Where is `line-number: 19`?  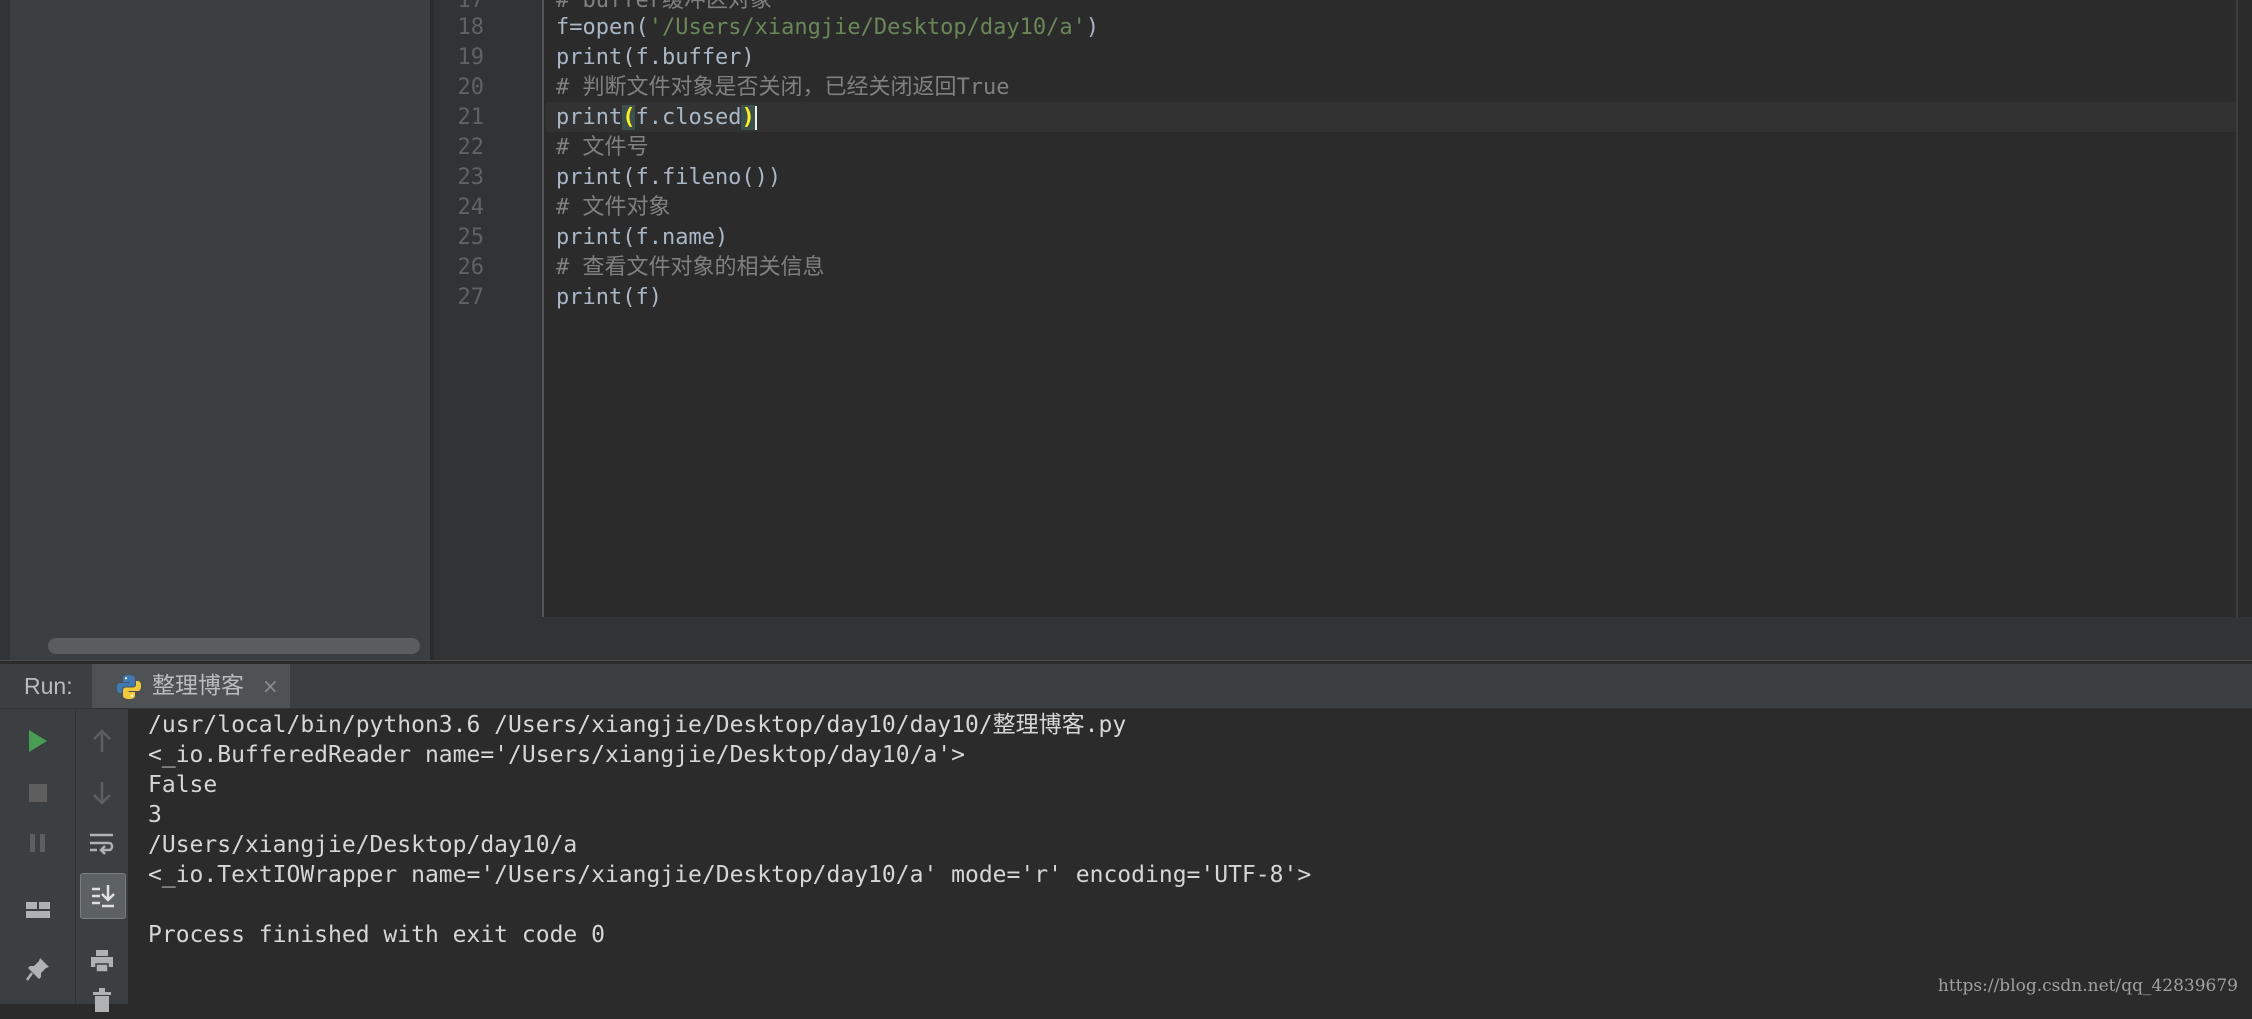
line-number: 19 is located at coordinates (471, 57).